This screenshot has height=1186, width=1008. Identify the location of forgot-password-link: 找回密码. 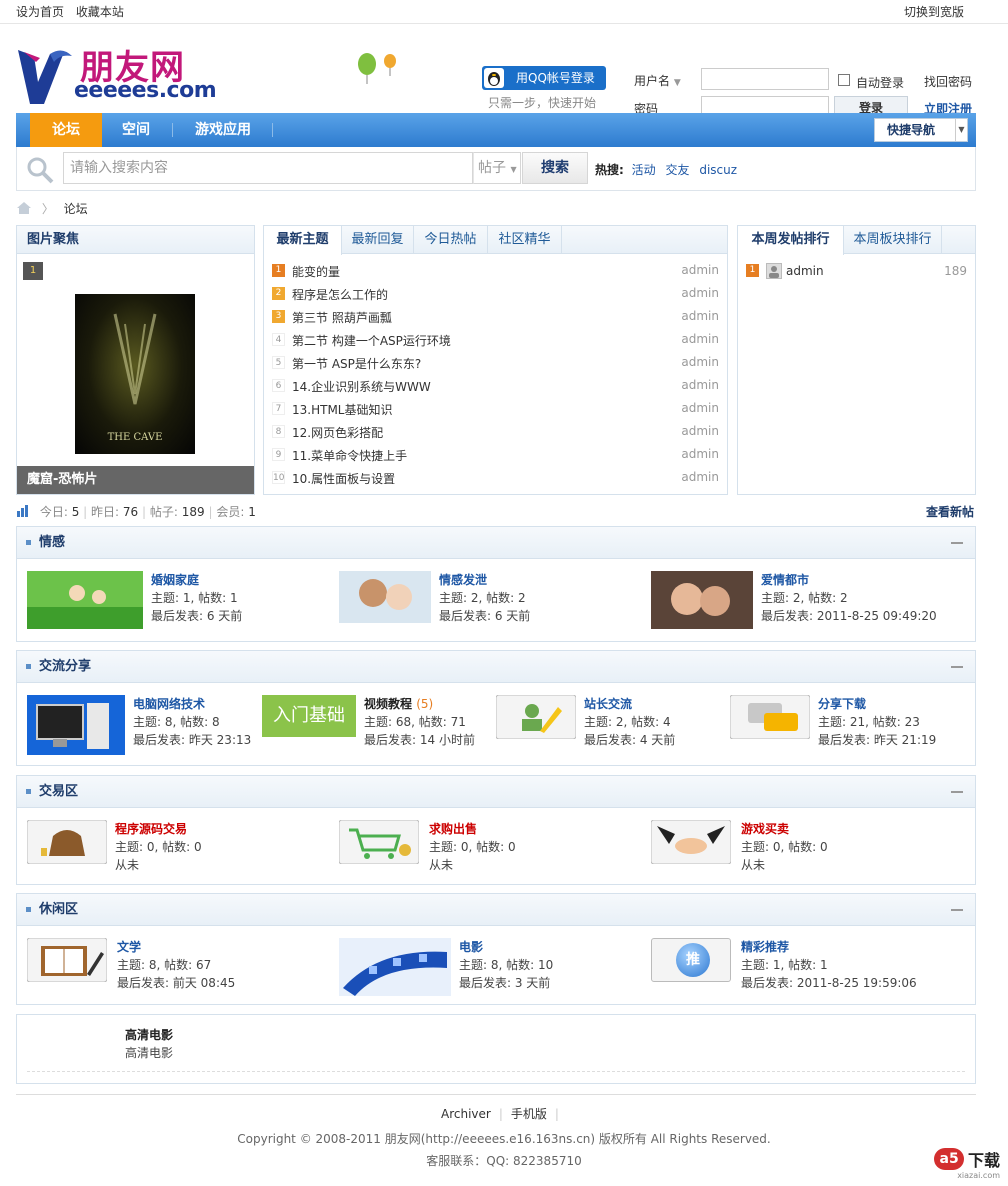
(948, 81).